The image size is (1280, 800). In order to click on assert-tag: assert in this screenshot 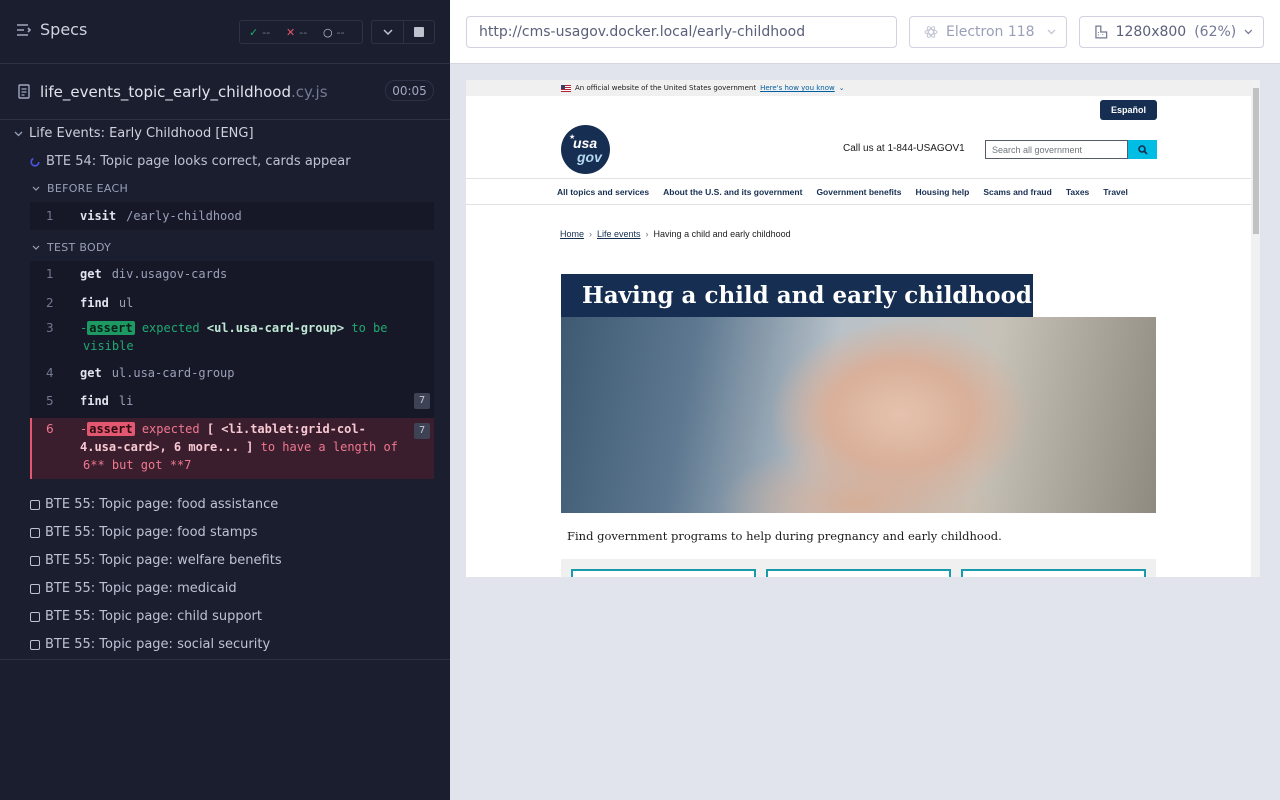, I will do `click(111, 328)`.